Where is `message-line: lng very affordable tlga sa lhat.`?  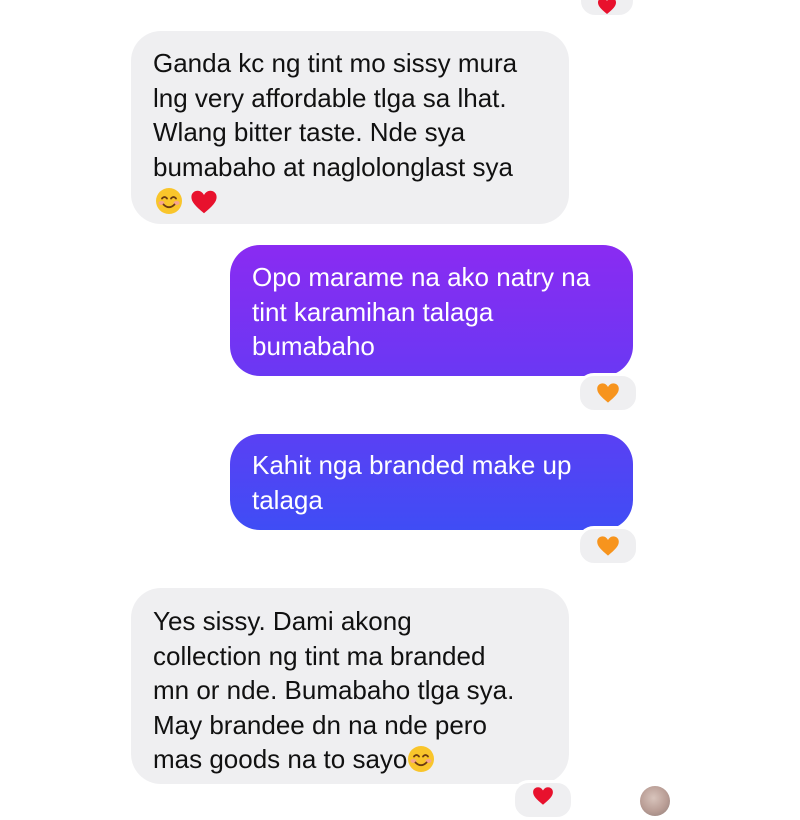 message-line: lng very affordable tlga sa lhat. is located at coordinates (330, 97).